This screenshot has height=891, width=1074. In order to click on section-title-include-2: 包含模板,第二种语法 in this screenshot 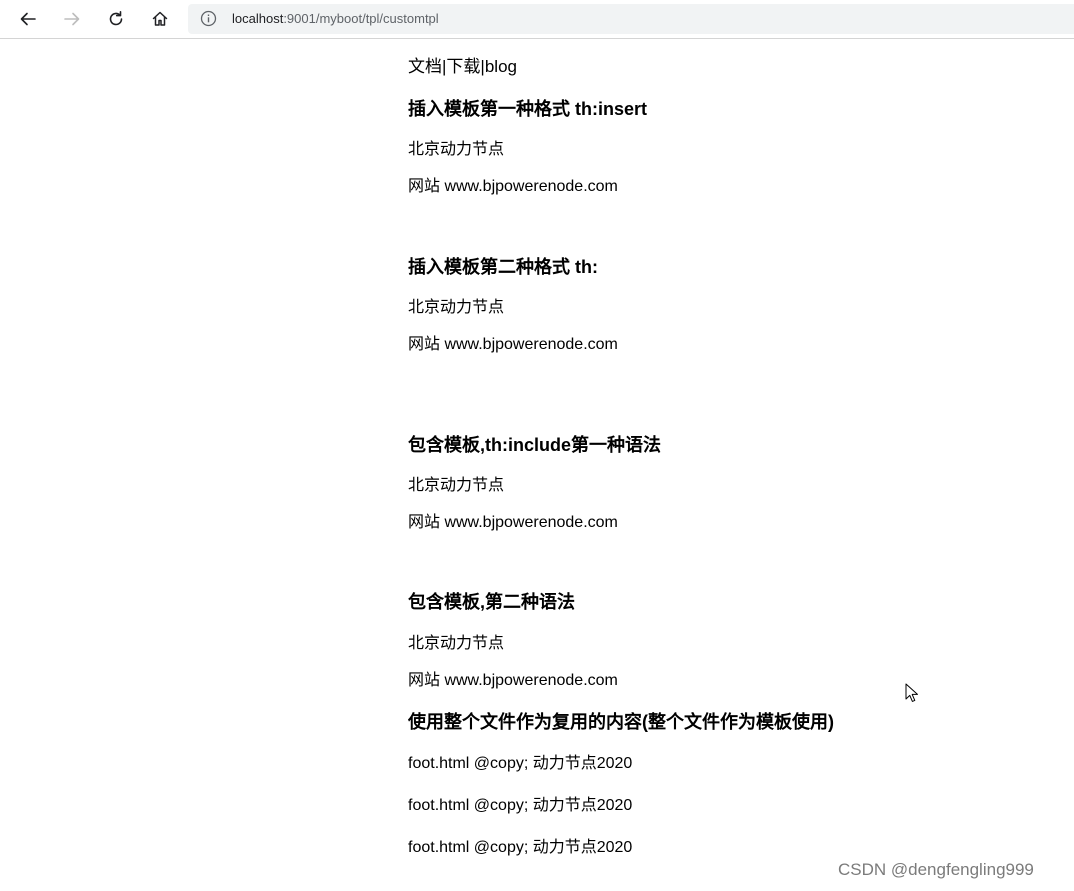, I will do `click(492, 602)`.